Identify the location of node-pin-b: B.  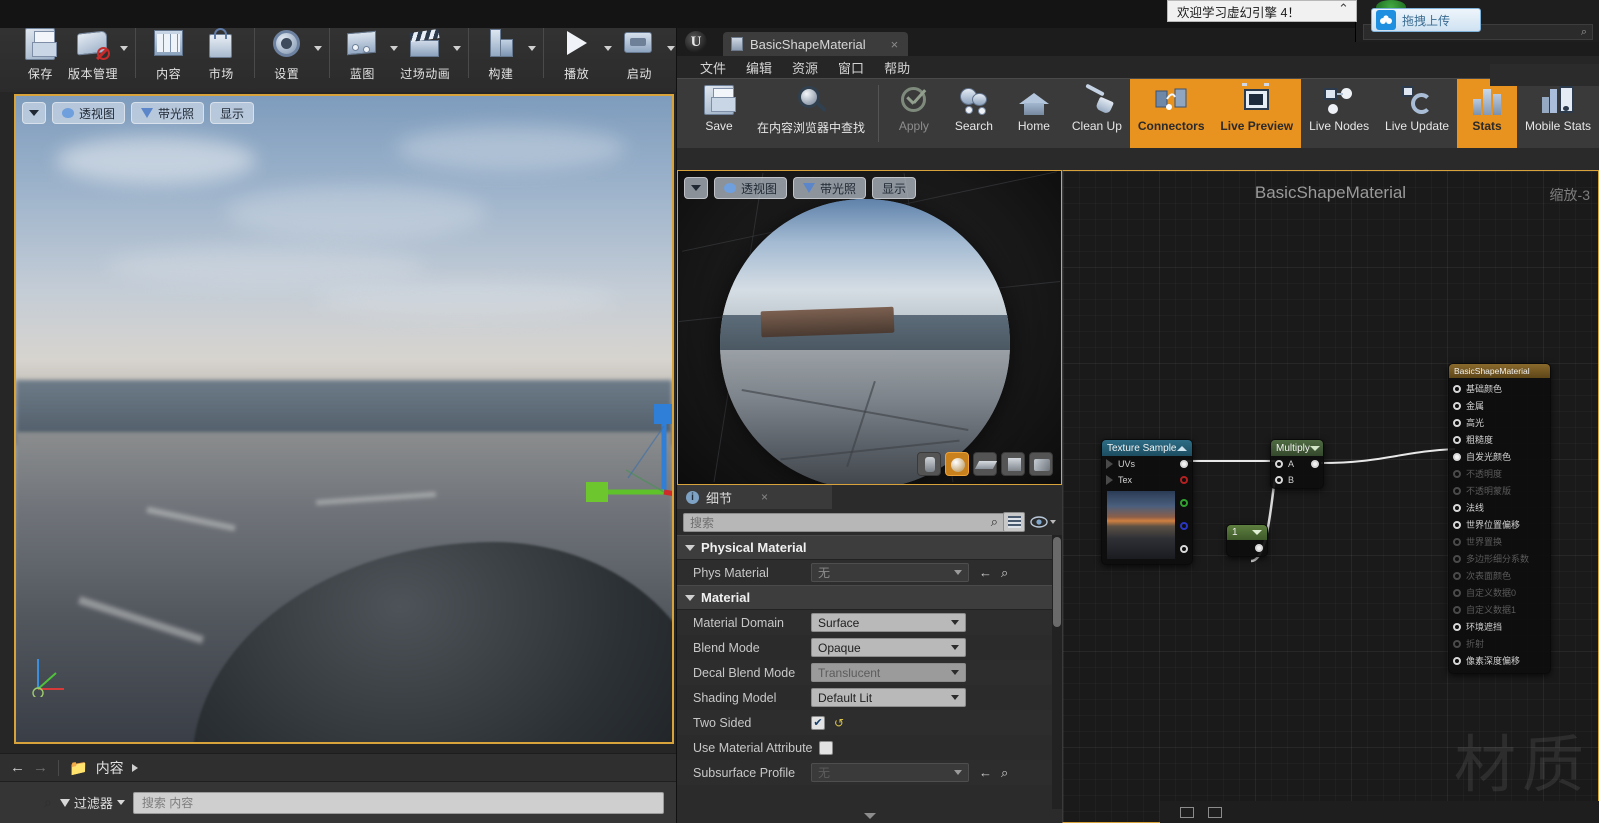
(1297, 480).